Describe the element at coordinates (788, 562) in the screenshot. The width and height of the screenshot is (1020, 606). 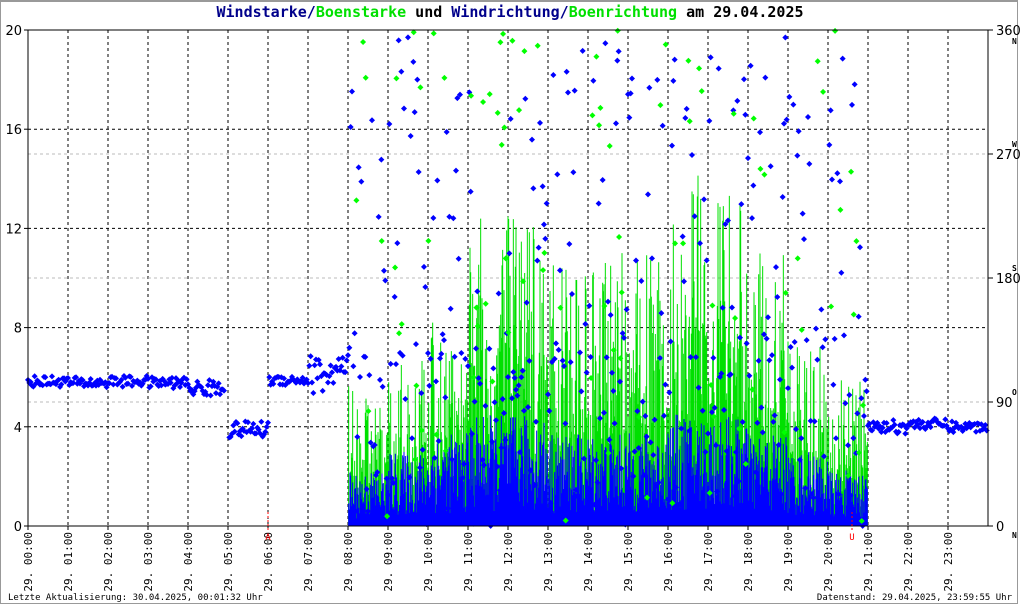
I see `x-tick-label: 29. 19:00` at that location.